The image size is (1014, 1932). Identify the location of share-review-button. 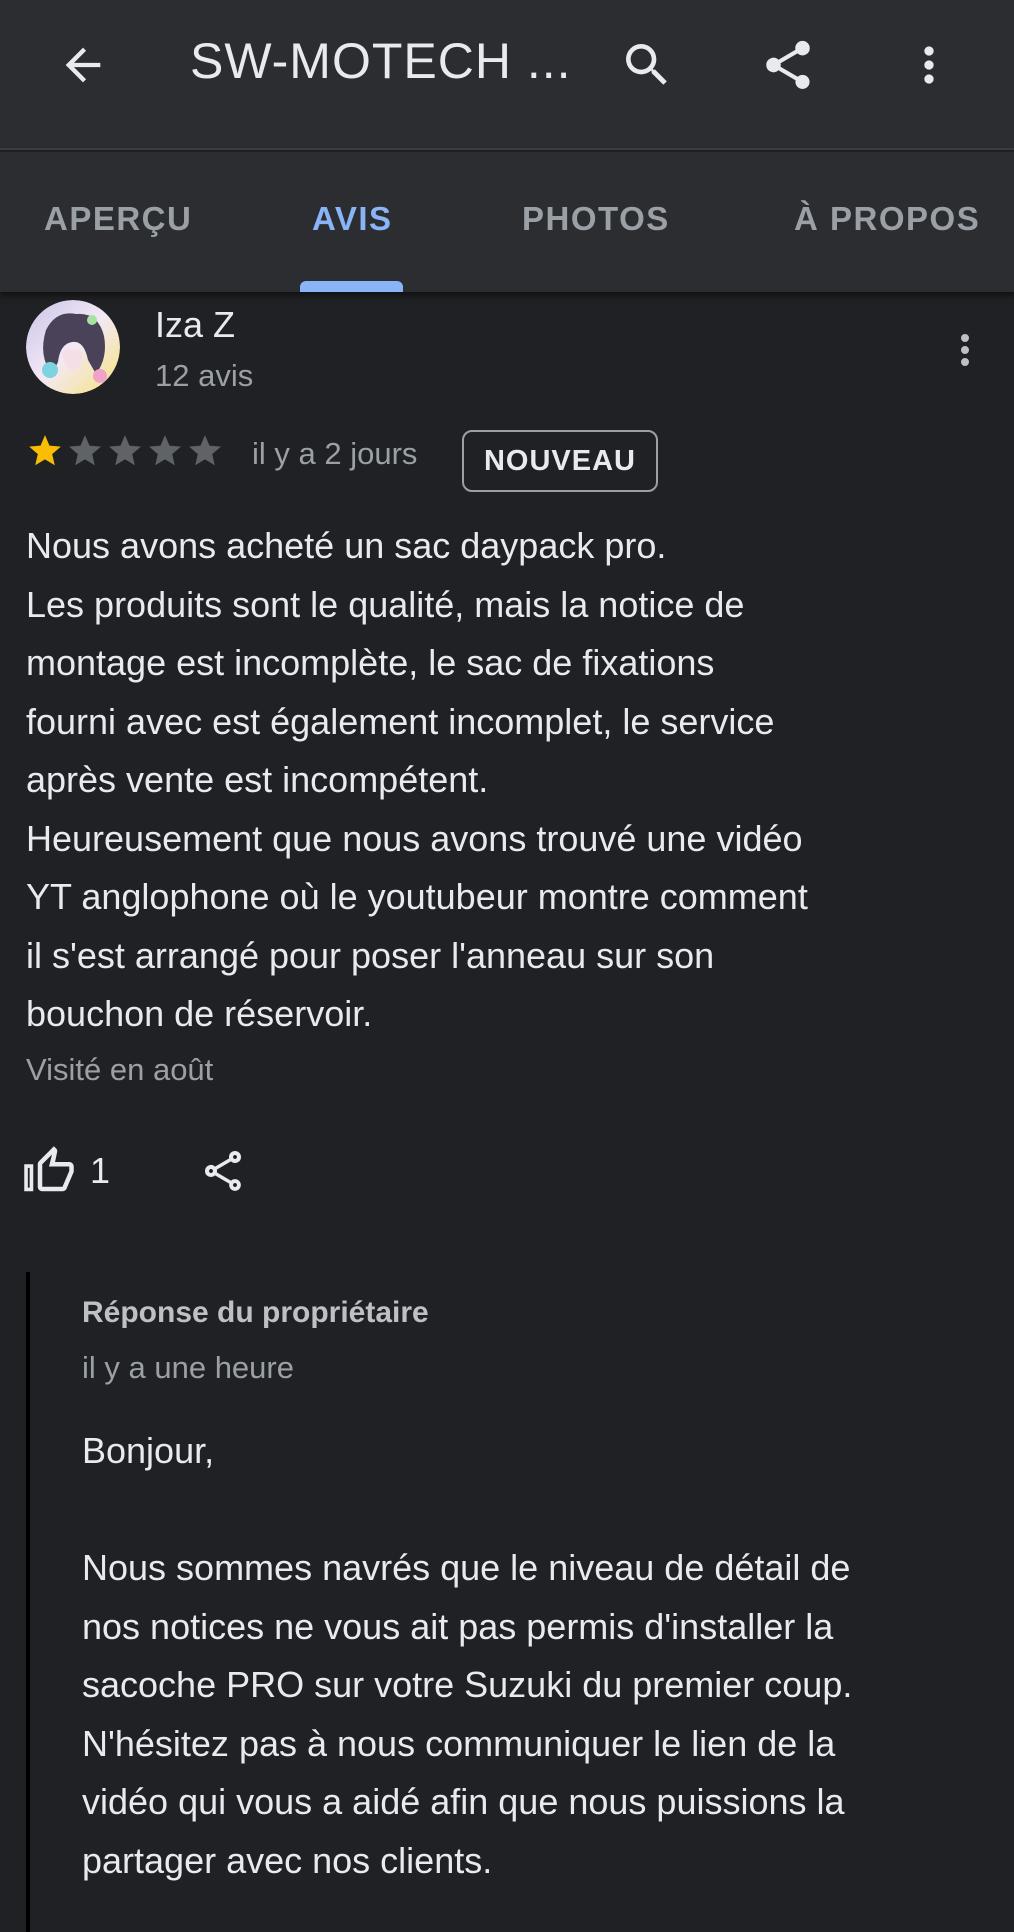
(223, 1171).